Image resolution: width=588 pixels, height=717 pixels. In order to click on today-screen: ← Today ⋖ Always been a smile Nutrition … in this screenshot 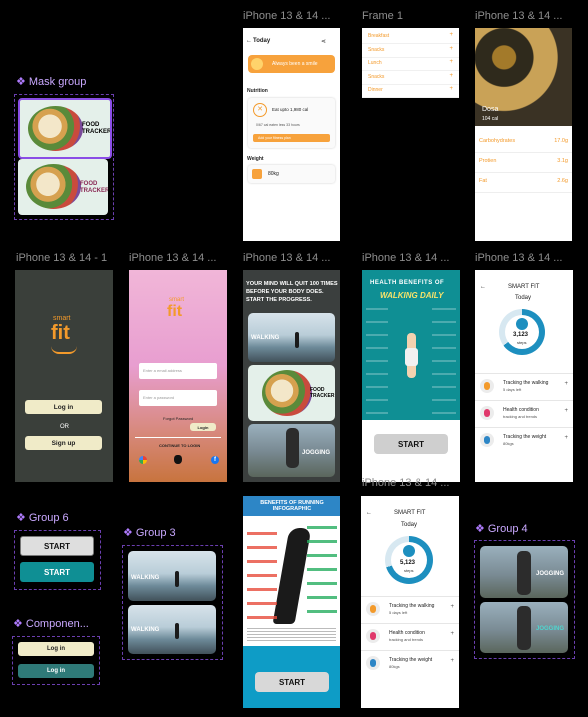, I will do `click(291, 134)`.